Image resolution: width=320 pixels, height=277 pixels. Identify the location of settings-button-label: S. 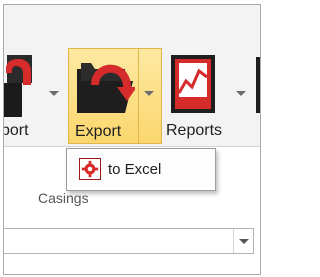
(260, 131).